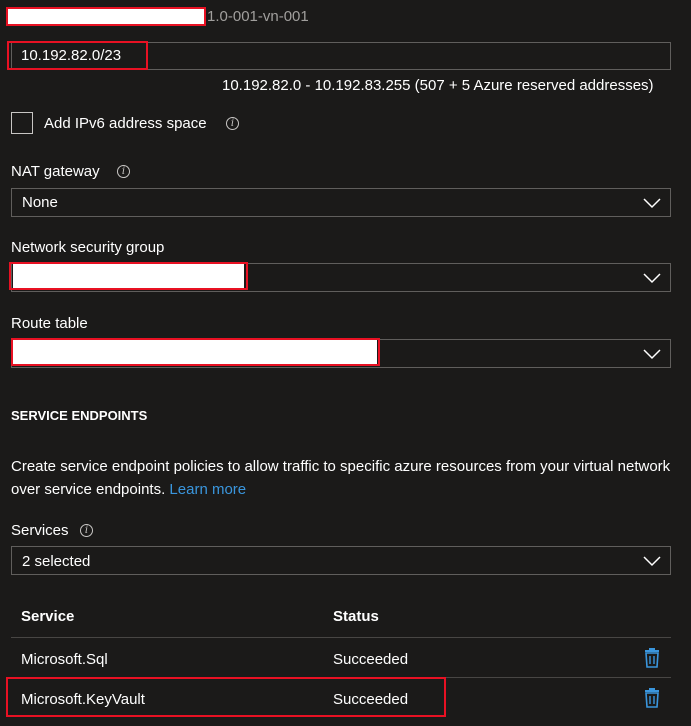  I want to click on ipv6-label: Add IPv6 address space, so click(125, 123).